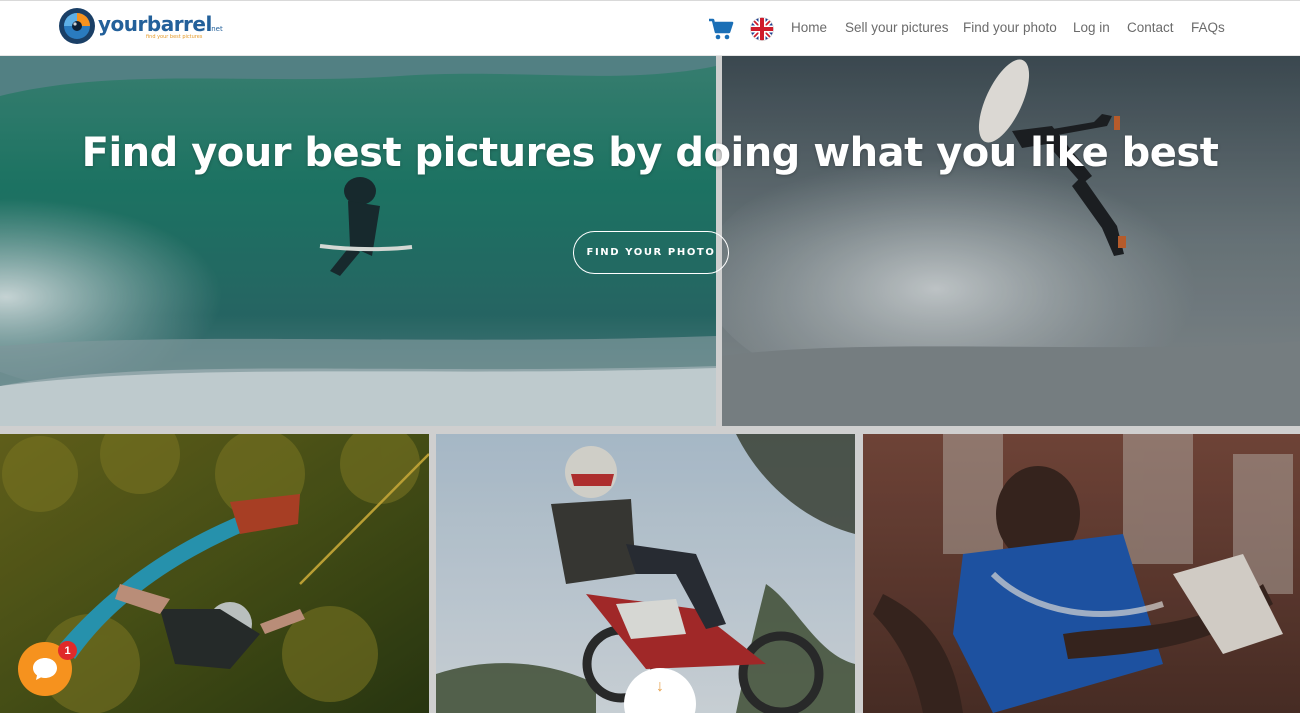  I want to click on shopping-cart-icon, so click(721, 29).